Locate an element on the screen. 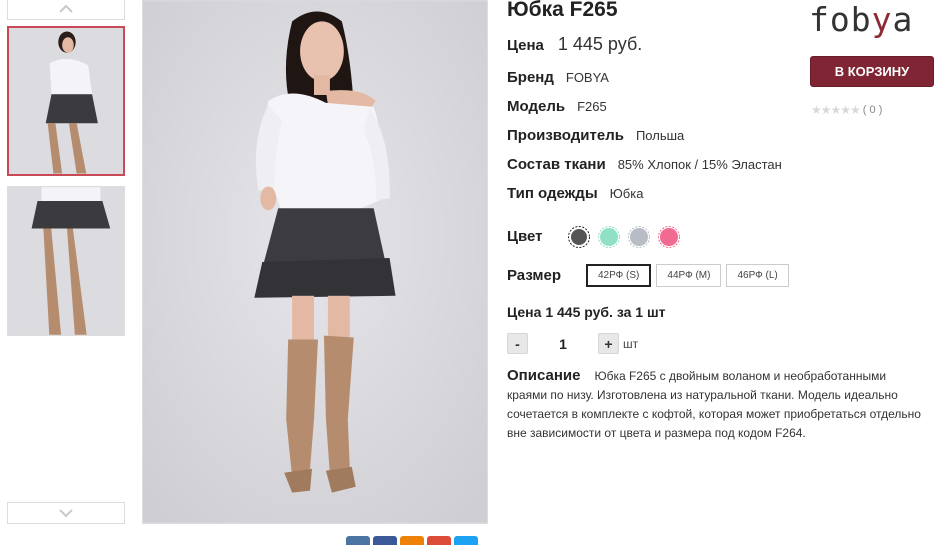 This screenshot has height=545, width=939. size-option-l: 46РФ (L) is located at coordinates (757, 275).